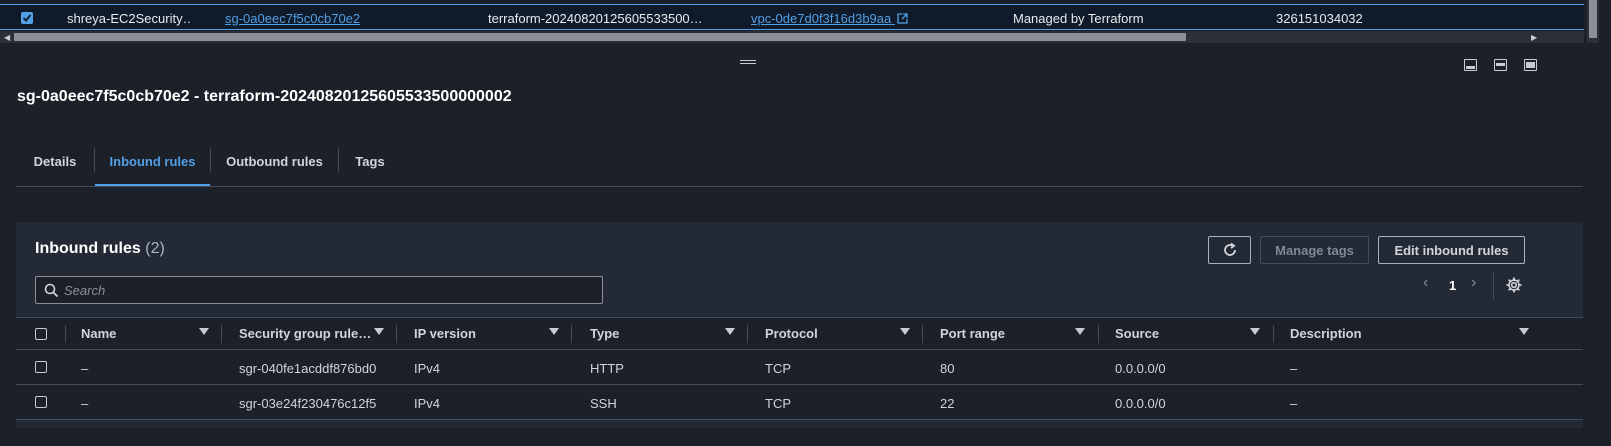 This screenshot has height=446, width=1611. I want to click on rule-count: (2), so click(155, 248).